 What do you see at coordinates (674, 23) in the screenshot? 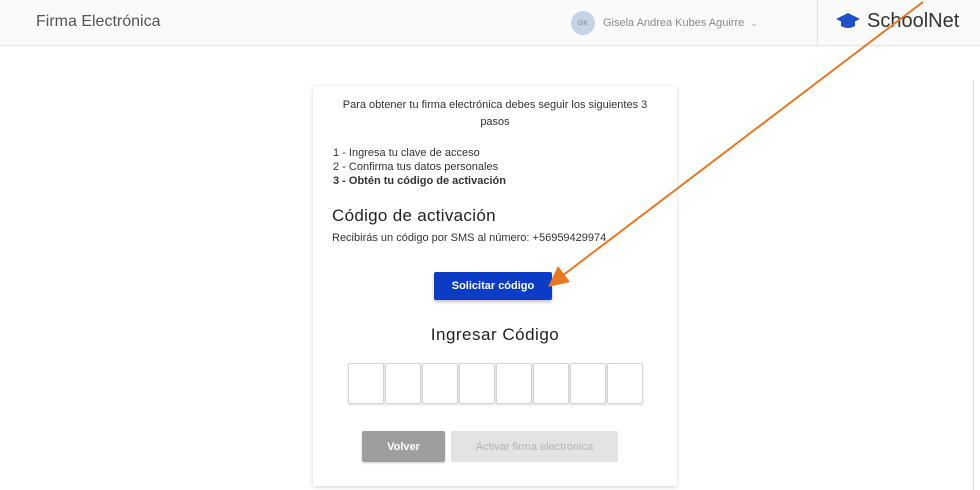
I see `user-name: Gisela Andrea Kubes Aguirre` at bounding box center [674, 23].